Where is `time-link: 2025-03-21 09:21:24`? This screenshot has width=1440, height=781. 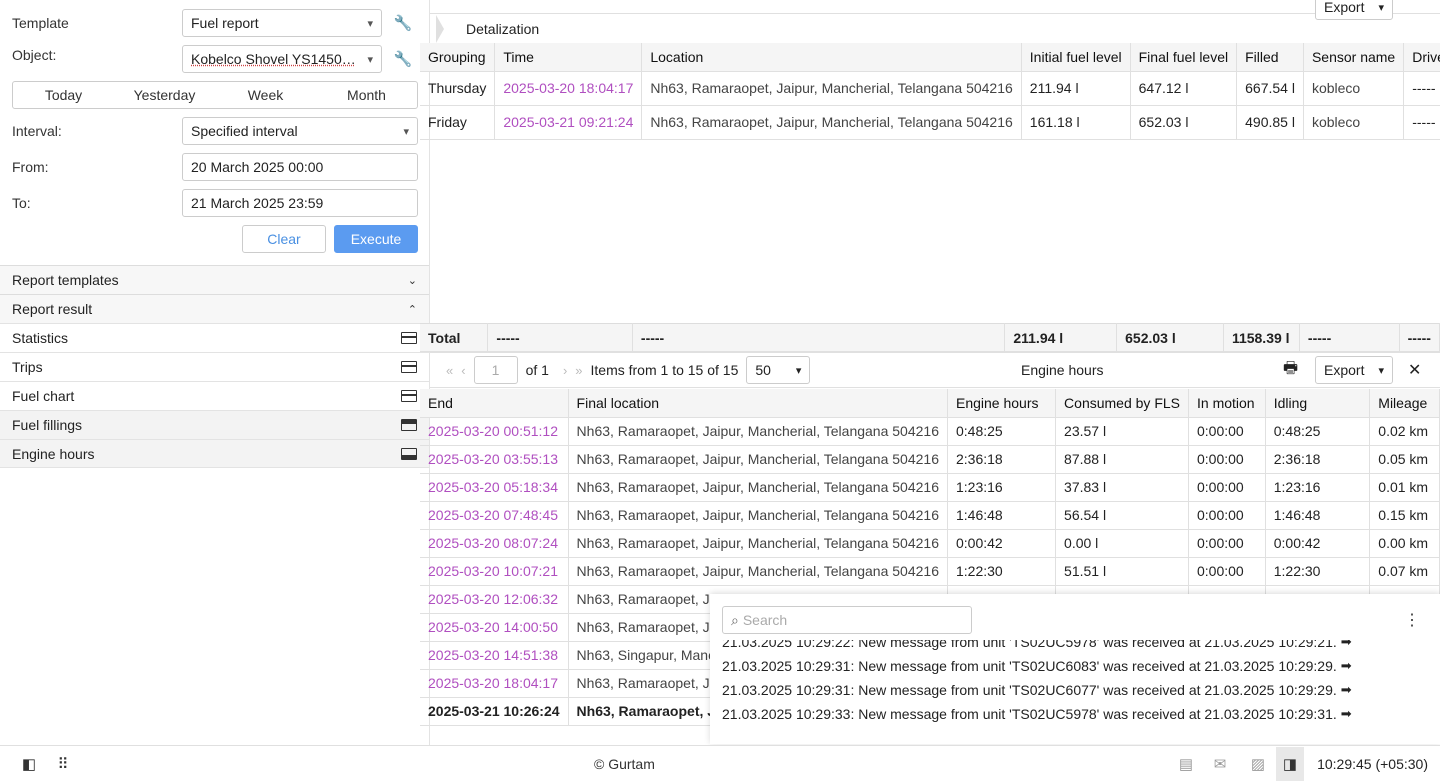 time-link: 2025-03-21 09:21:24 is located at coordinates (568, 122).